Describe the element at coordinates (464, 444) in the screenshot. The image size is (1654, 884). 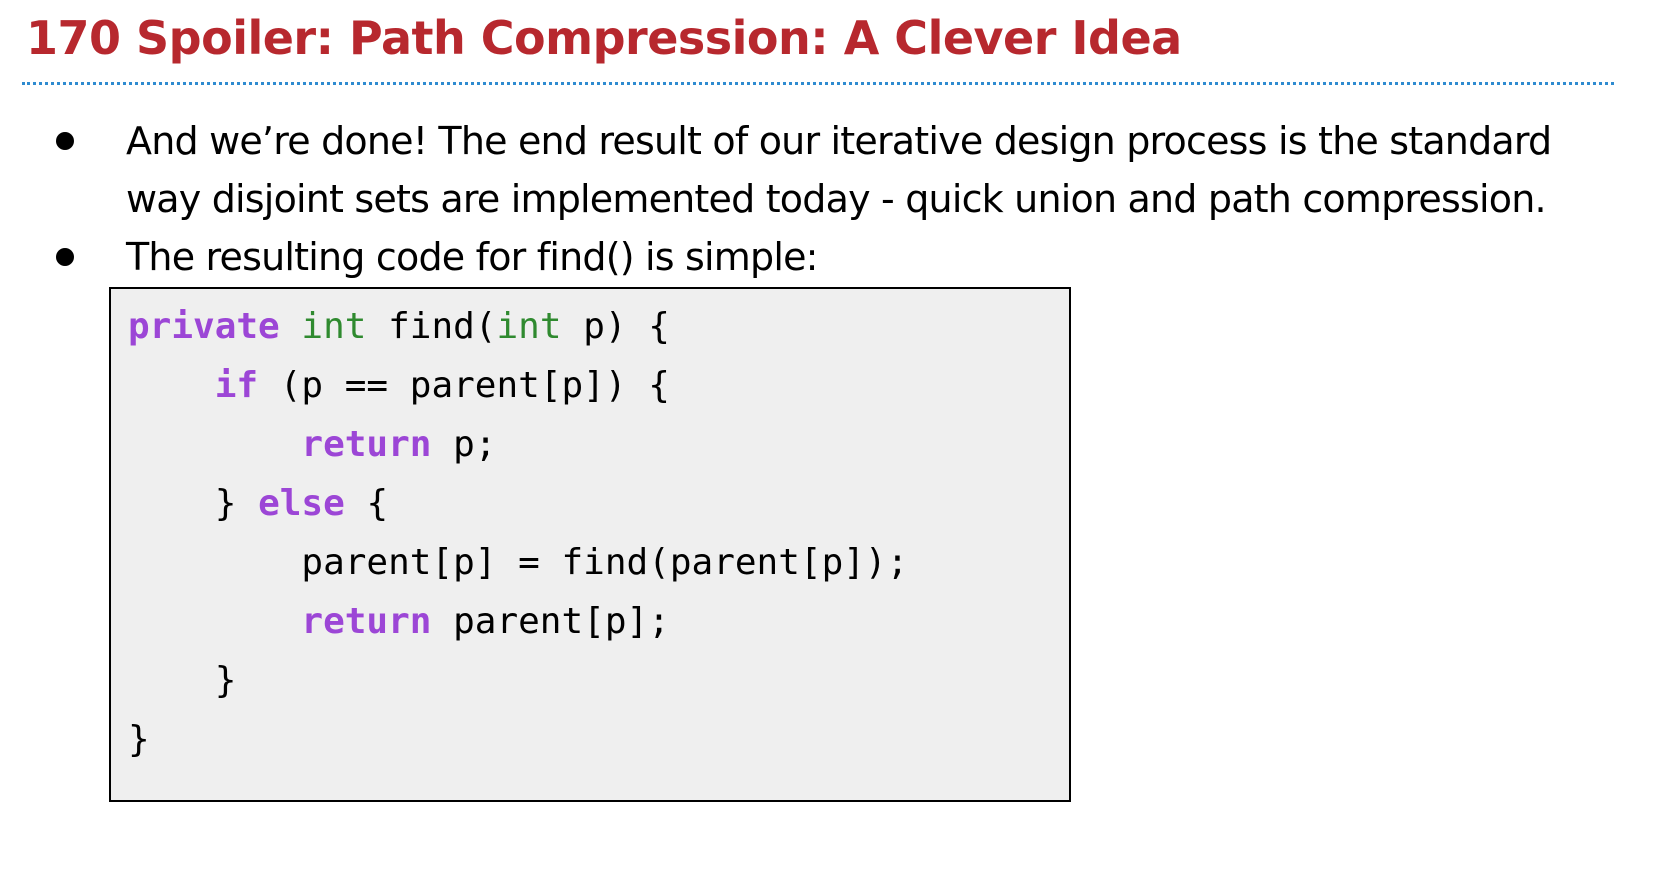
I see `code-token: p;` at that location.